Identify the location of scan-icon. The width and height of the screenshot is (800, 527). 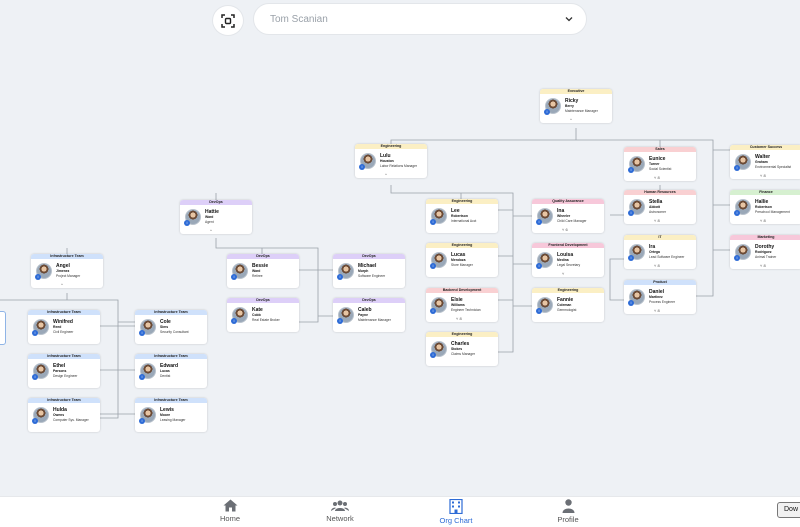
(228, 20).